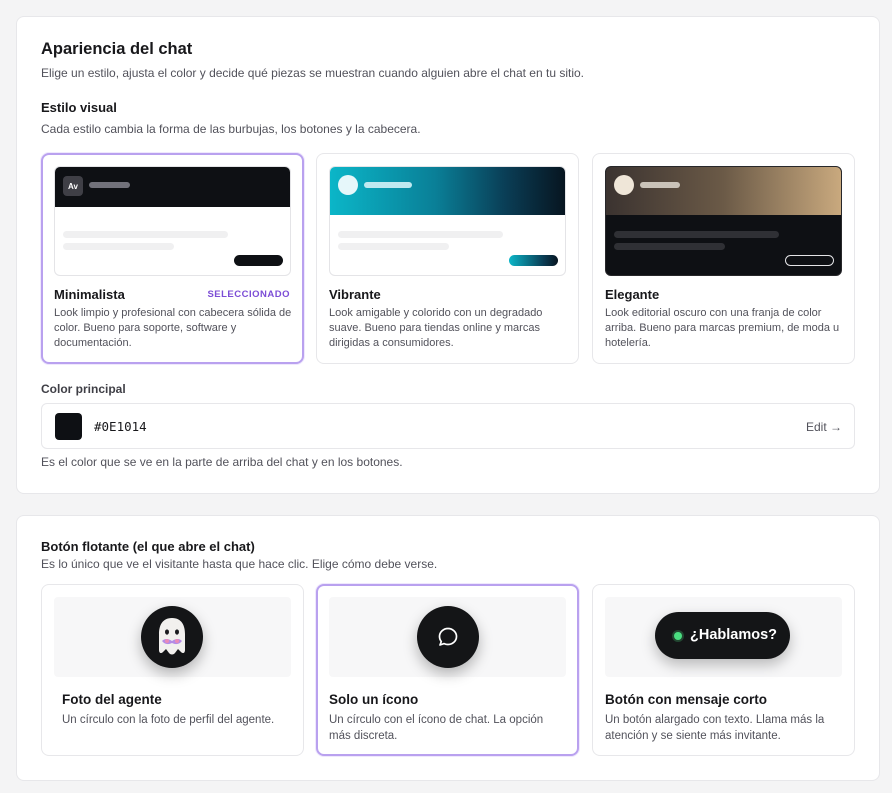 The image size is (892, 793). What do you see at coordinates (148, 546) in the screenshot?
I see `launcher-title: Botón flotante (el que abre el chat)` at bounding box center [148, 546].